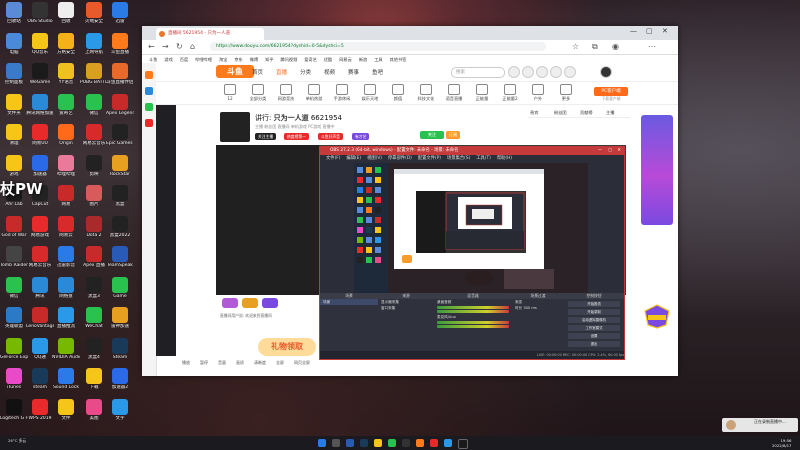  What do you see at coordinates (426, 93) in the screenshot?
I see `category-item: 科技文化` at bounding box center [426, 93].